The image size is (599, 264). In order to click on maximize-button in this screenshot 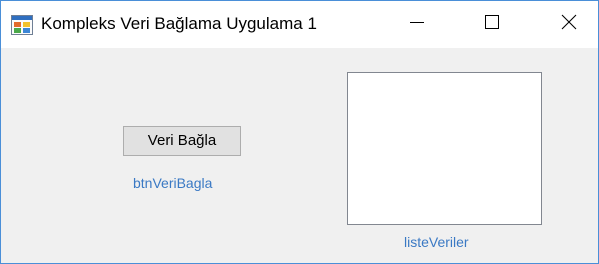, I will do `click(492, 24)`.